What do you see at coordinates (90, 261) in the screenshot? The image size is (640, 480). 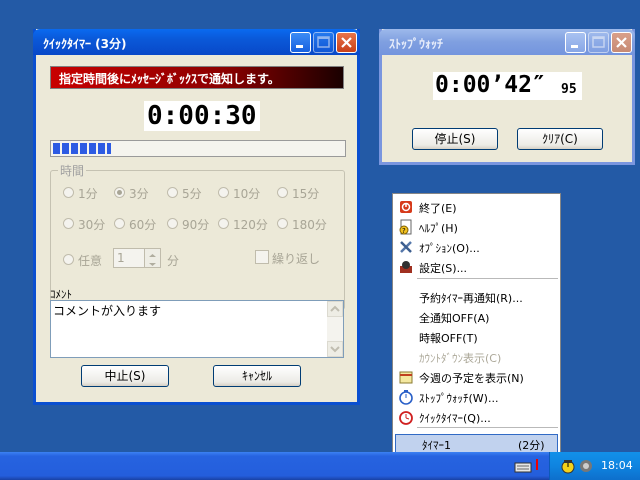 I see `custom-label: 任意` at bounding box center [90, 261].